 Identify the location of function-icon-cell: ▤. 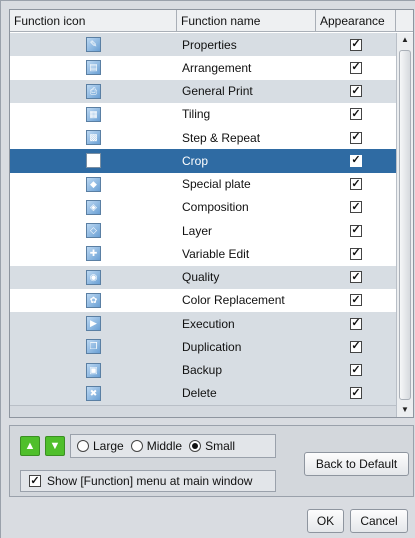
(93, 67).